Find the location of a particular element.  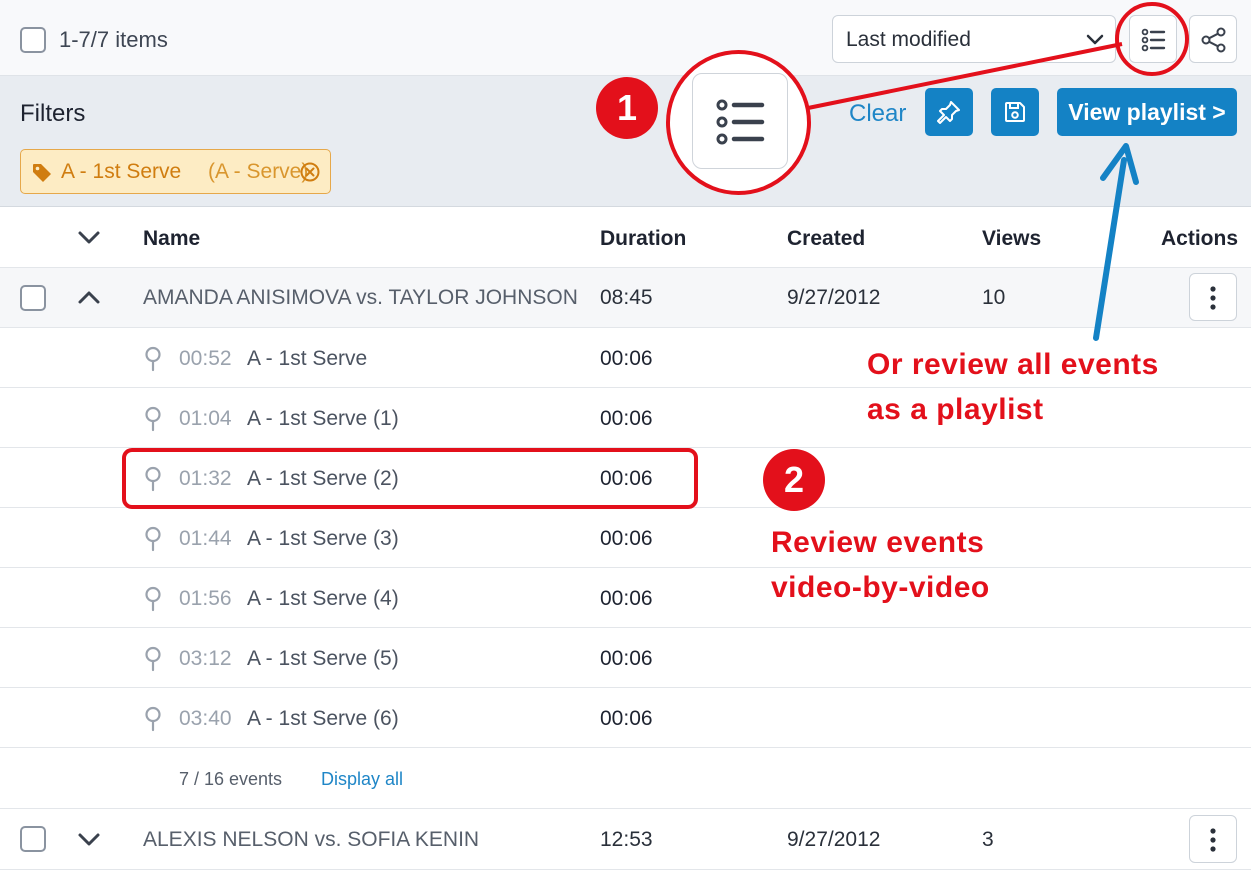

zoomed-list-button is located at coordinates (740, 121).